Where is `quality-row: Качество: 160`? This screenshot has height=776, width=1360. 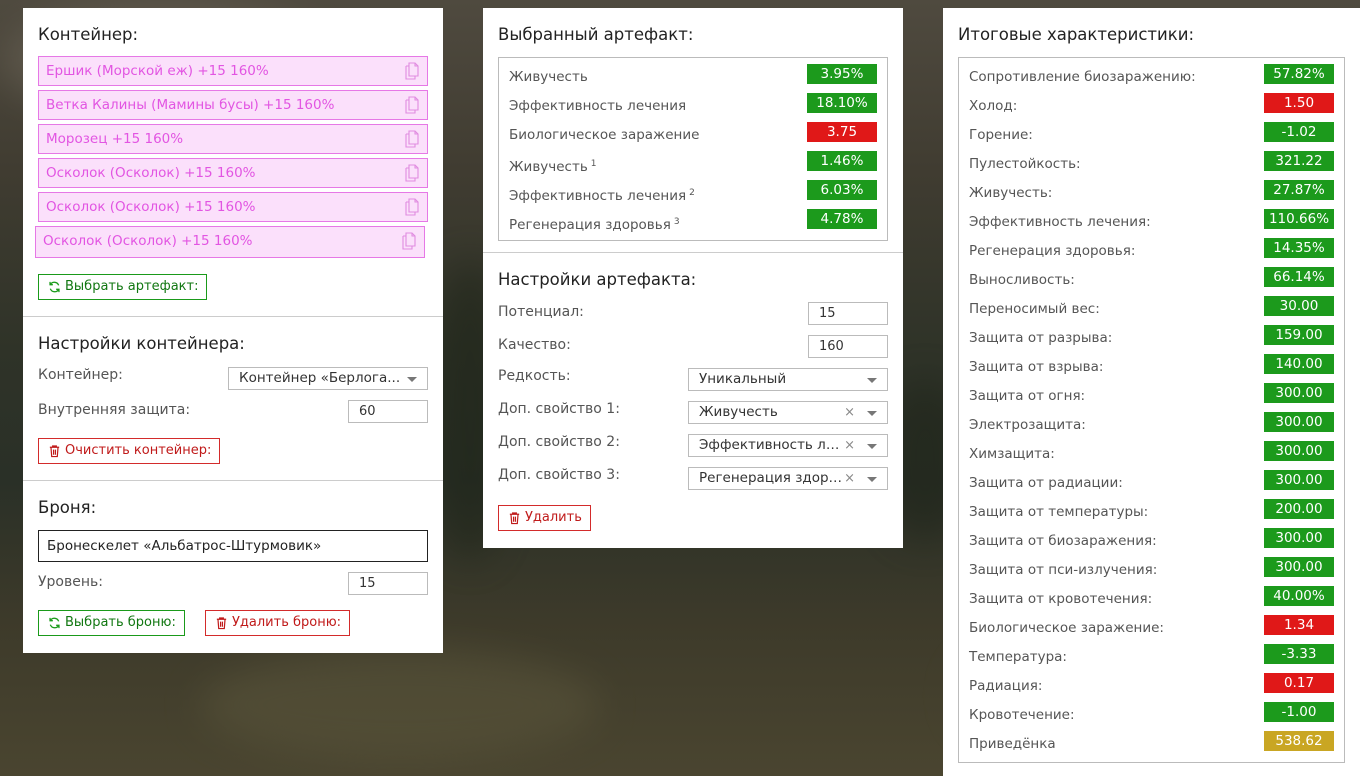
quality-row: Качество: 160 is located at coordinates (693, 347).